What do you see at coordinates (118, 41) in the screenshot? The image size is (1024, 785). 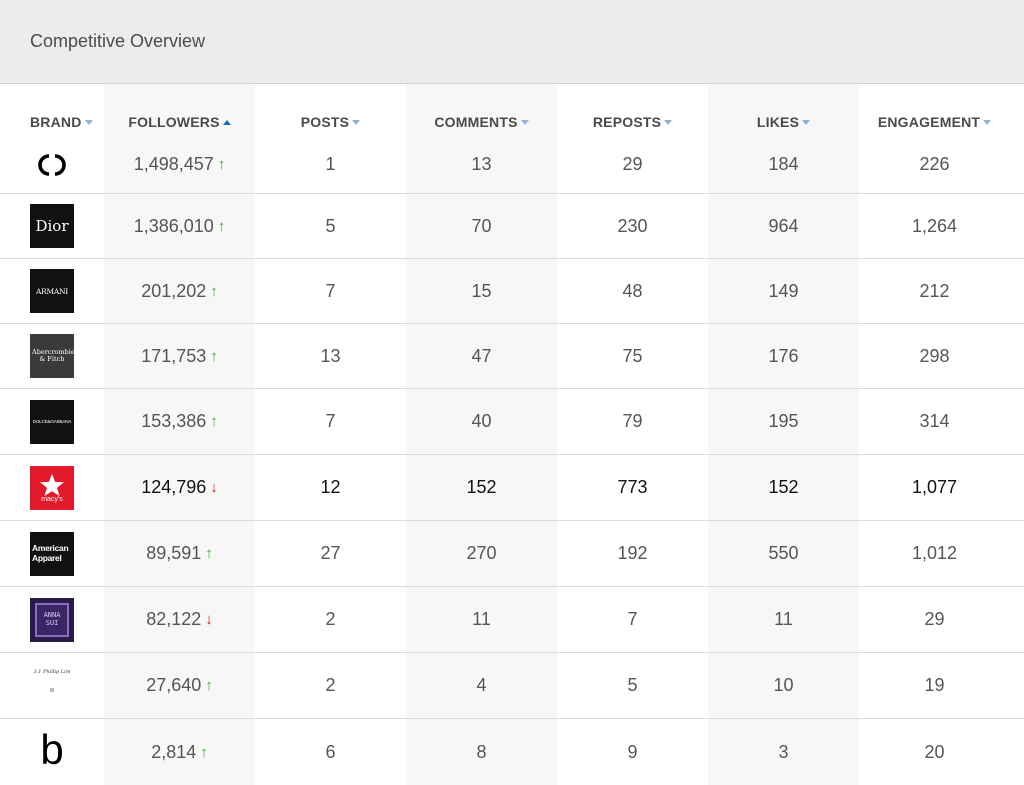 I see `page-title: Competitive Overview` at bounding box center [118, 41].